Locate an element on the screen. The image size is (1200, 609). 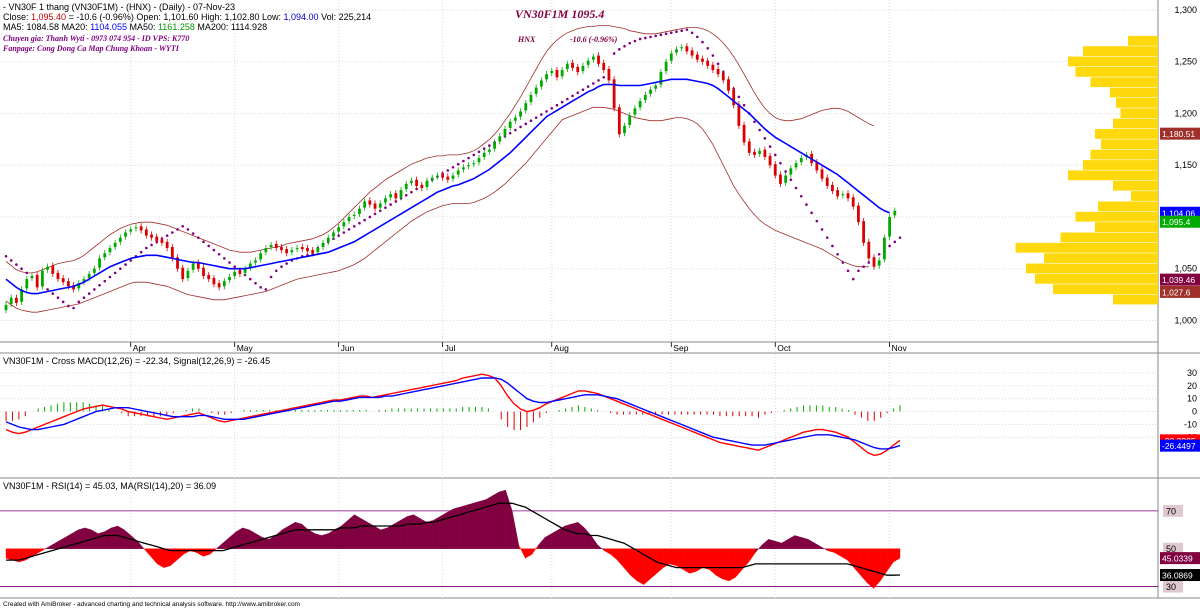
rsi-tag-label: 45.0339 is located at coordinates (1177, 559).